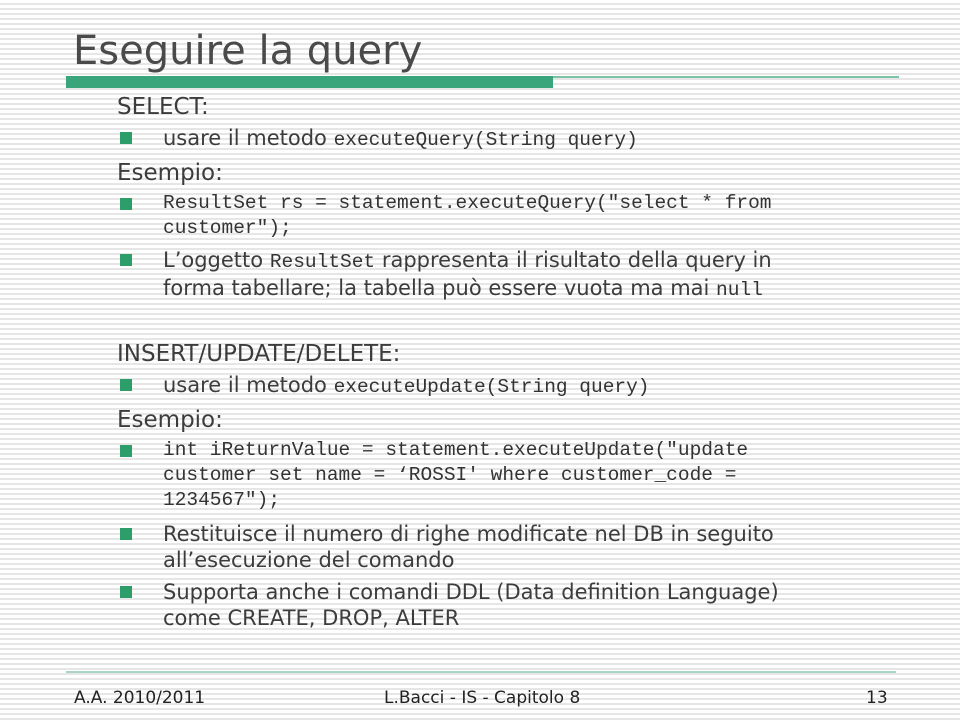  Describe the element at coordinates (491, 387) in the screenshot. I see `update-method-code: executeUpdate(String query)` at that location.